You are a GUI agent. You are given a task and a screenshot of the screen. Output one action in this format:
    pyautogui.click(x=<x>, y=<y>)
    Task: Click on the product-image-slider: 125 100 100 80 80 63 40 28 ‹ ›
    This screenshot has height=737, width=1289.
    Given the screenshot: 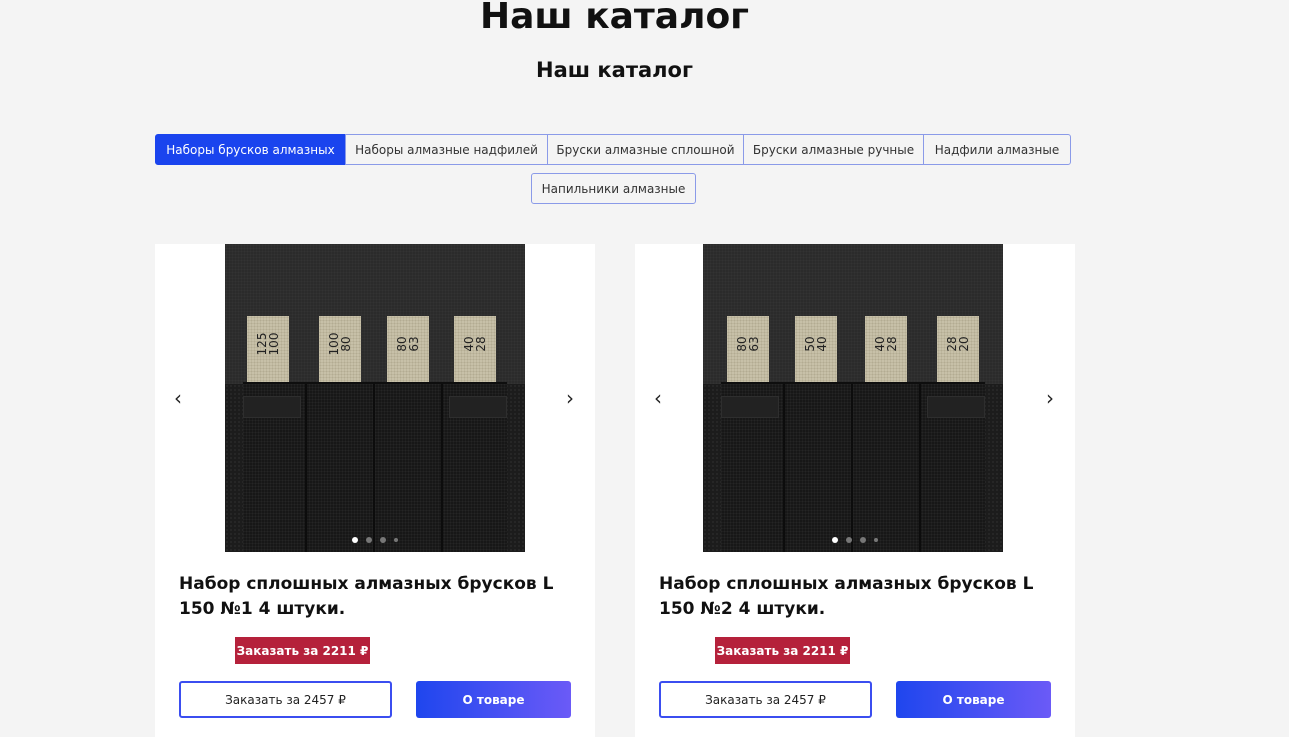 What is the action you would take?
    pyautogui.click(x=375, y=398)
    